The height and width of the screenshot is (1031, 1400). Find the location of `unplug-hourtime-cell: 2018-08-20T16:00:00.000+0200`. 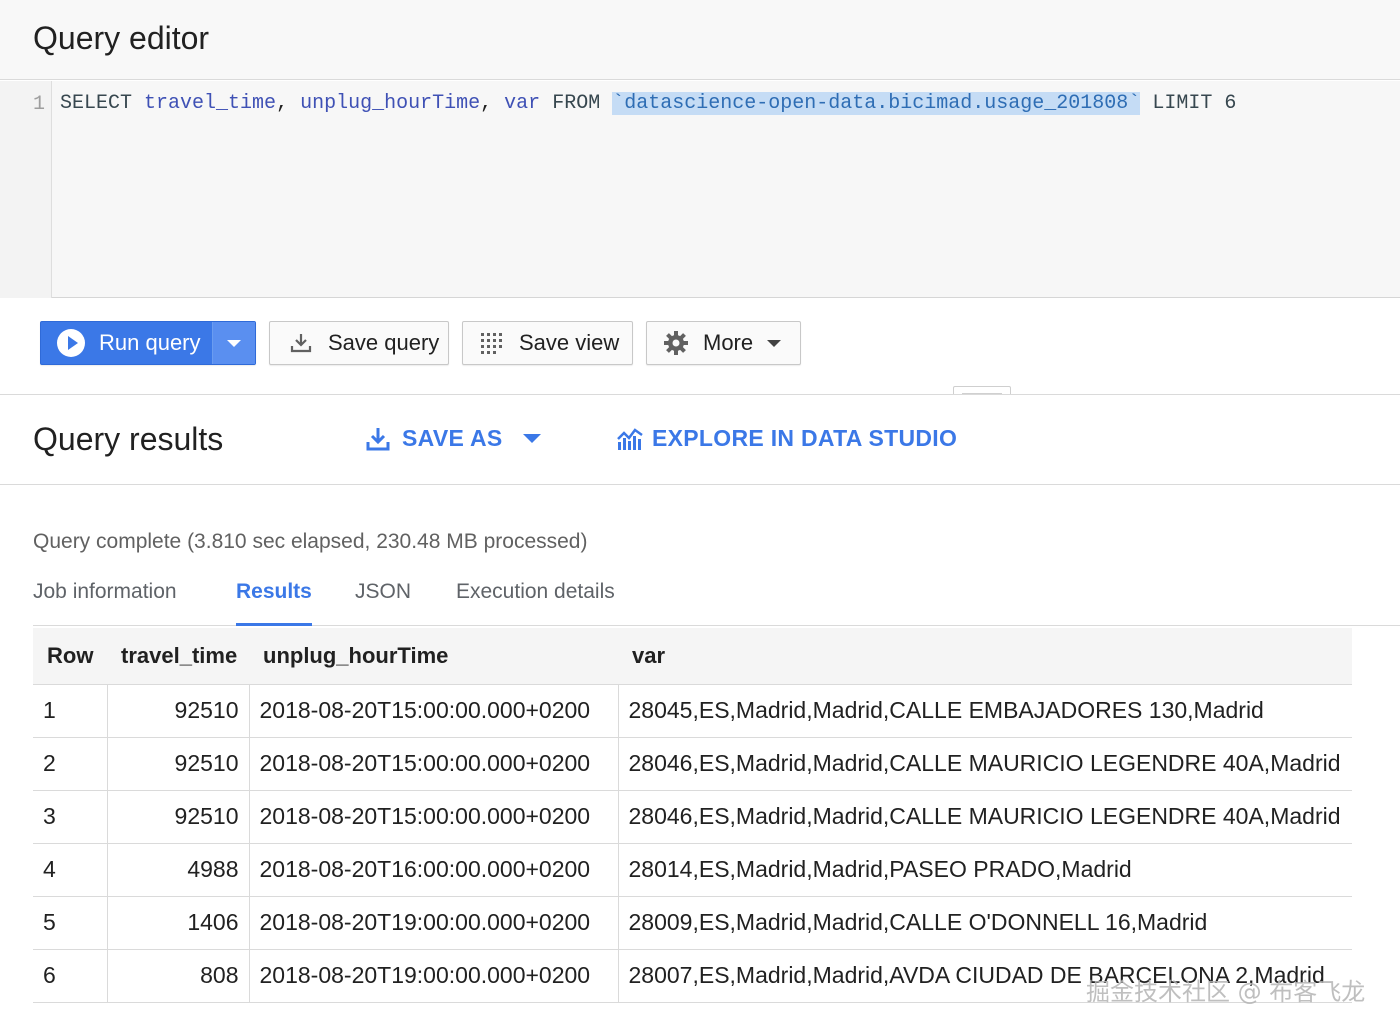

unplug-hourtime-cell: 2018-08-20T16:00:00.000+0200 is located at coordinates (433, 870).